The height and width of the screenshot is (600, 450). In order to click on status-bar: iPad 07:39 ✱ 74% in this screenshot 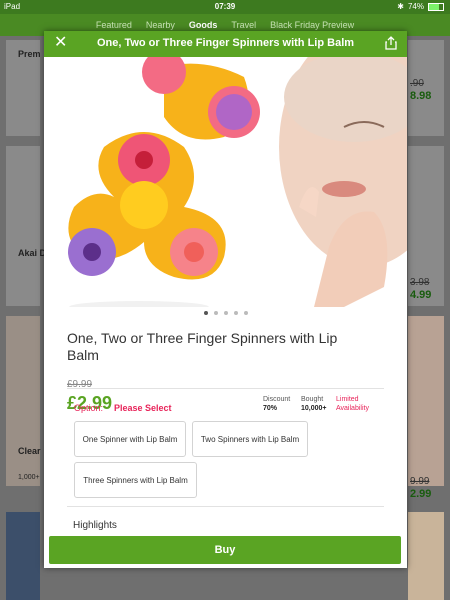, I will do `click(225, 7)`.